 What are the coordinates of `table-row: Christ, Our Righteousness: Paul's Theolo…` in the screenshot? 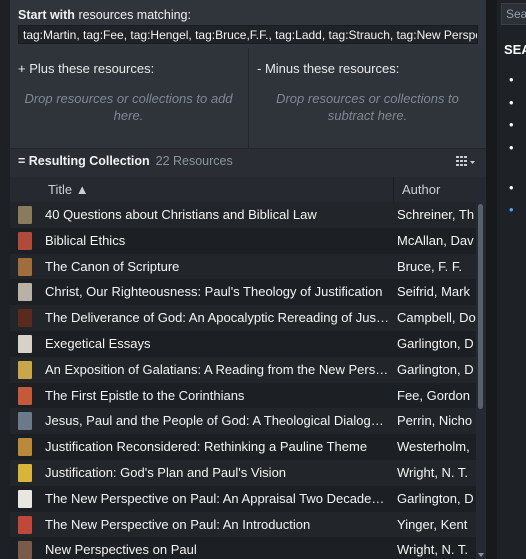 It's located at (243, 292).